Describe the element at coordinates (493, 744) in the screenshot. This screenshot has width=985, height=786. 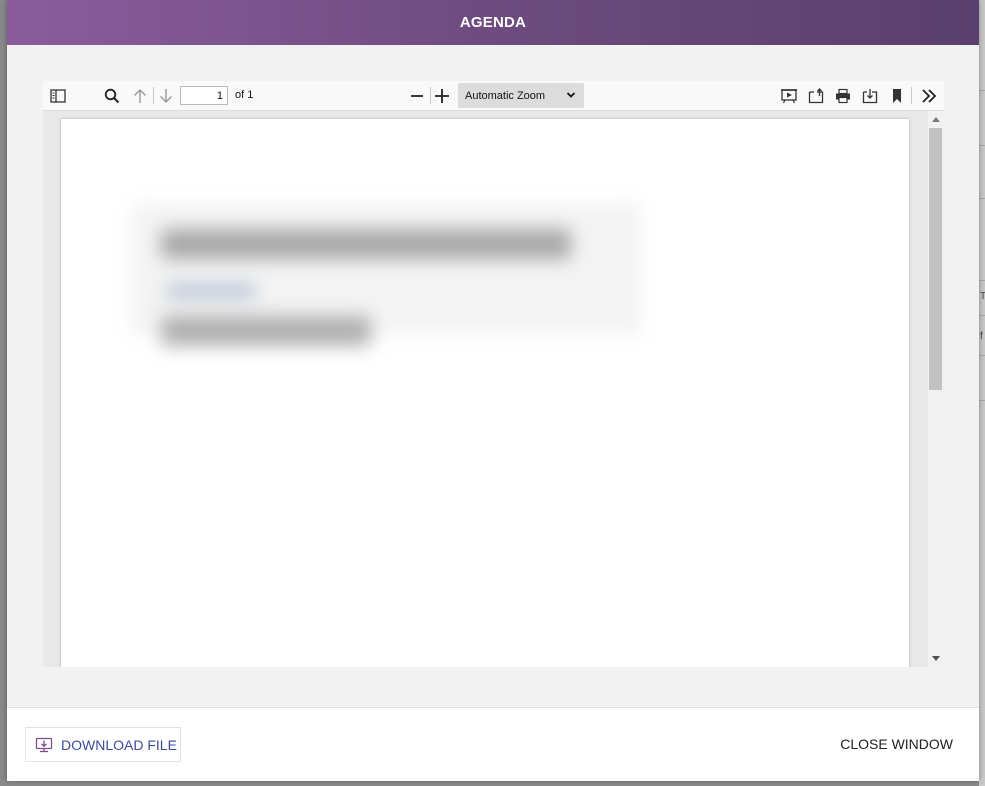
I see `modal-footer: DOWNLOAD FILE CLOSE WINDOW` at that location.